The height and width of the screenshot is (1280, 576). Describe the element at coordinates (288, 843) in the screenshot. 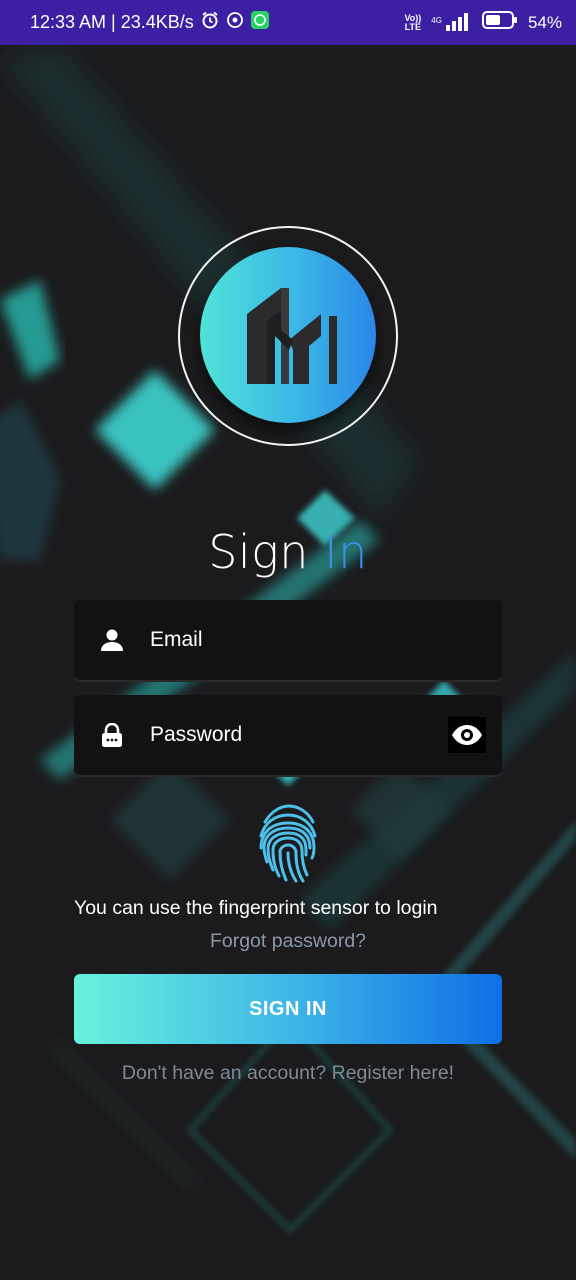

I see `fingerprint-icon` at that location.